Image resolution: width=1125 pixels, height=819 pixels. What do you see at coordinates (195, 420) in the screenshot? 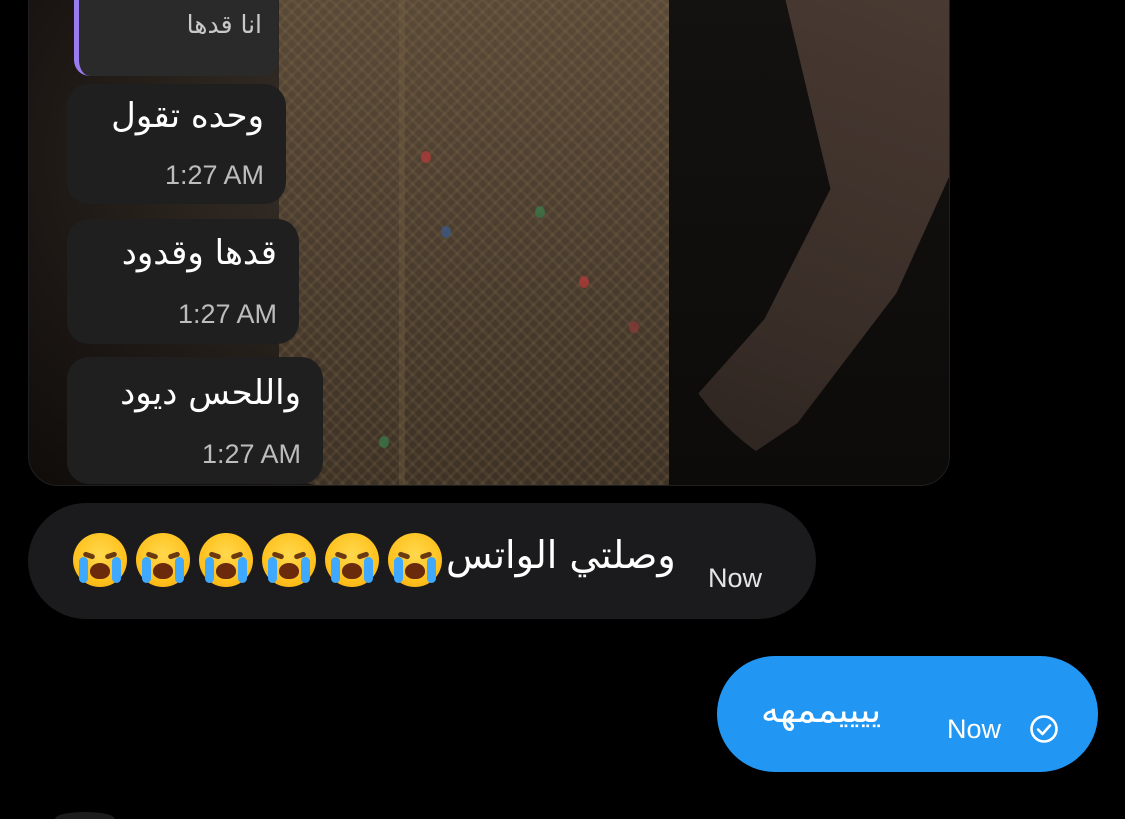
I see `screenshot-message-bubble: واللحس ديود 1:27 AM` at bounding box center [195, 420].